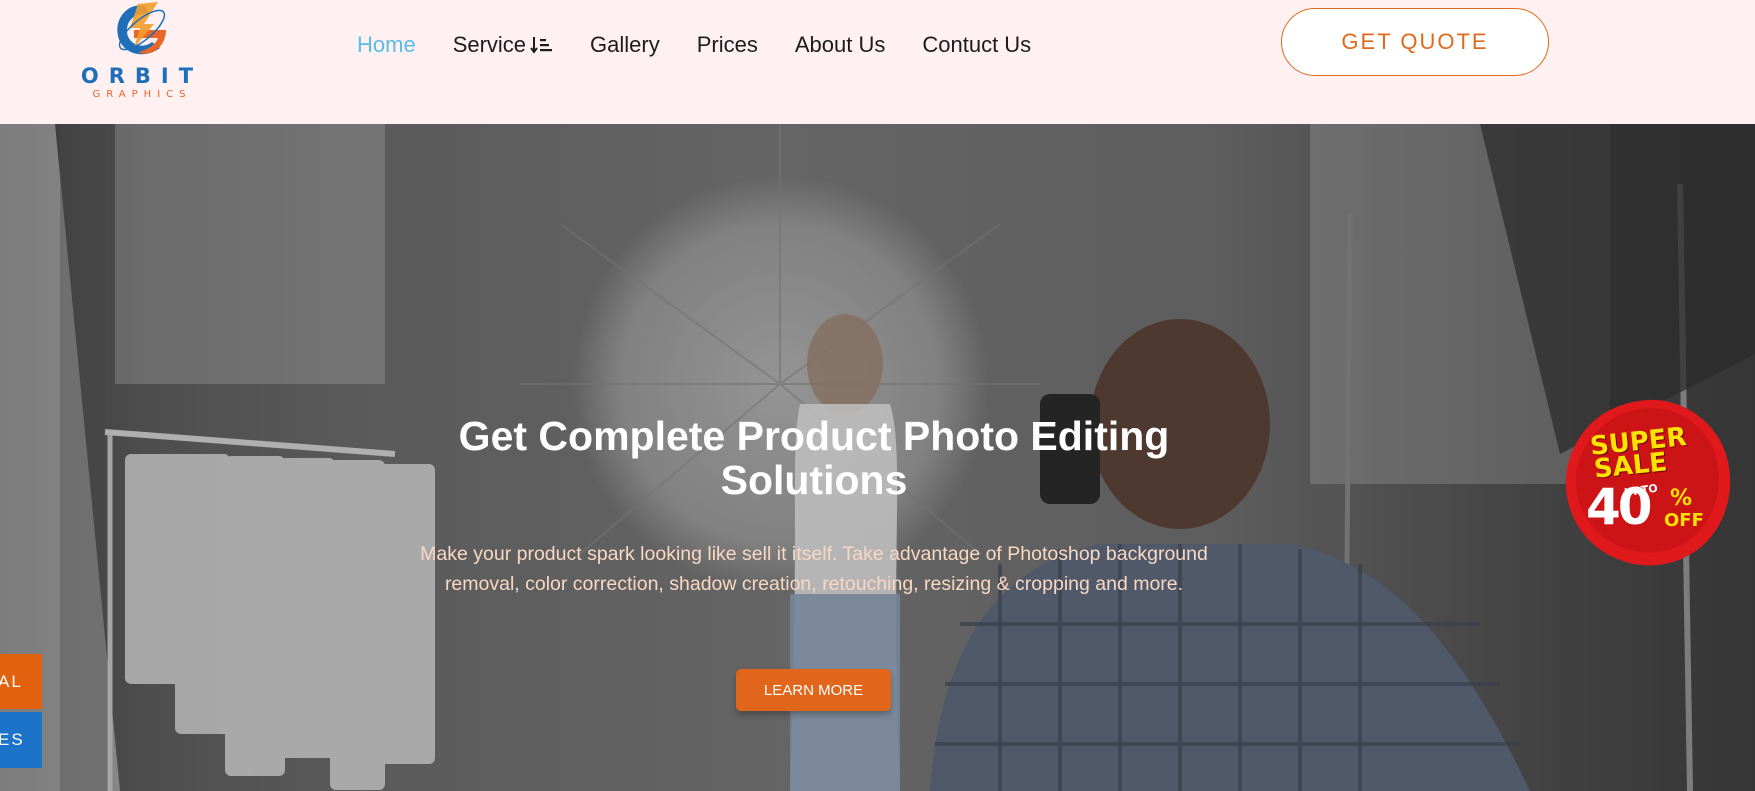  What do you see at coordinates (489, 44) in the screenshot?
I see `nav-service-label: Service` at bounding box center [489, 44].